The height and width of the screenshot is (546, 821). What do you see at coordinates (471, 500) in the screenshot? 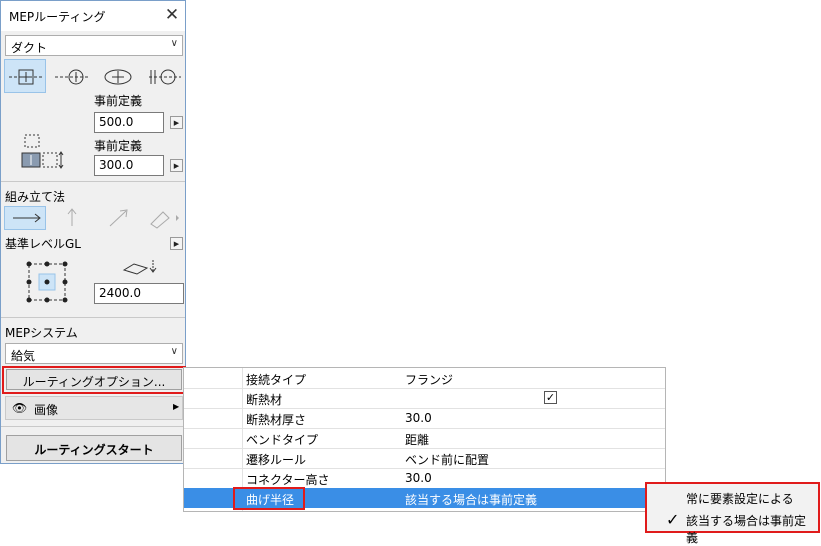
I see `option-value: 該当する場合は事前定義` at bounding box center [471, 500].